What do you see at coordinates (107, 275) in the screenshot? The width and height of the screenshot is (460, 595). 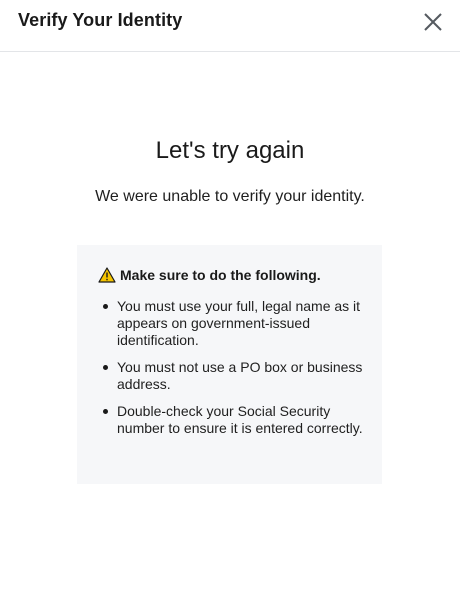 I see `warning-icon` at bounding box center [107, 275].